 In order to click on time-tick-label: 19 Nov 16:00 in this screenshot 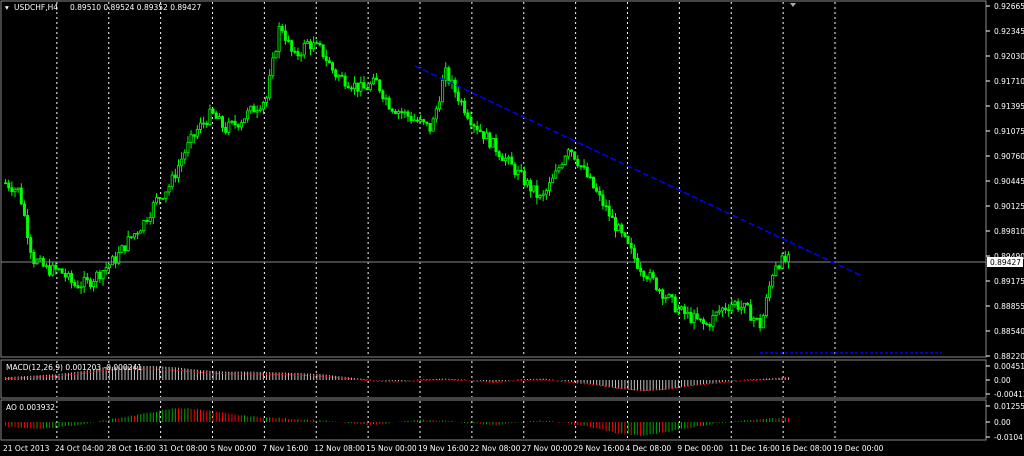, I will do `click(443, 448)`.